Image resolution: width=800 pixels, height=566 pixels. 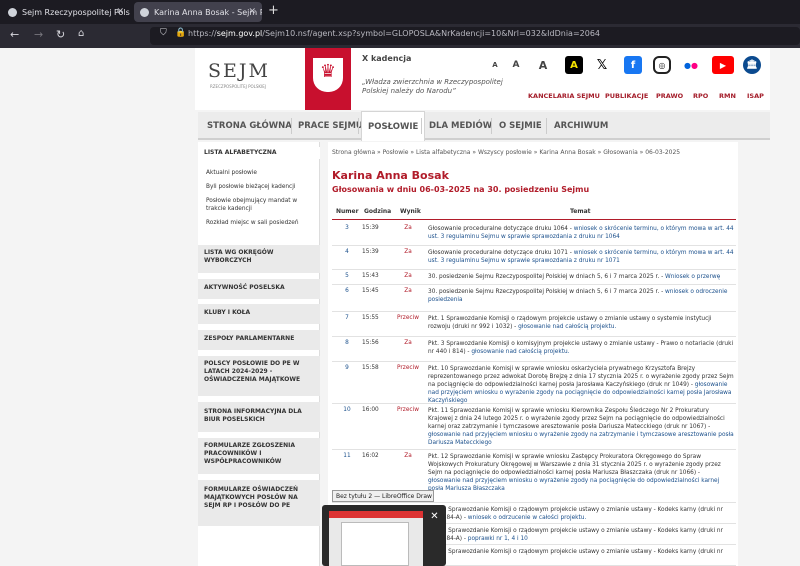 What do you see at coordinates (14, 34) in the screenshot?
I see `back-icon: ←` at bounding box center [14, 34].